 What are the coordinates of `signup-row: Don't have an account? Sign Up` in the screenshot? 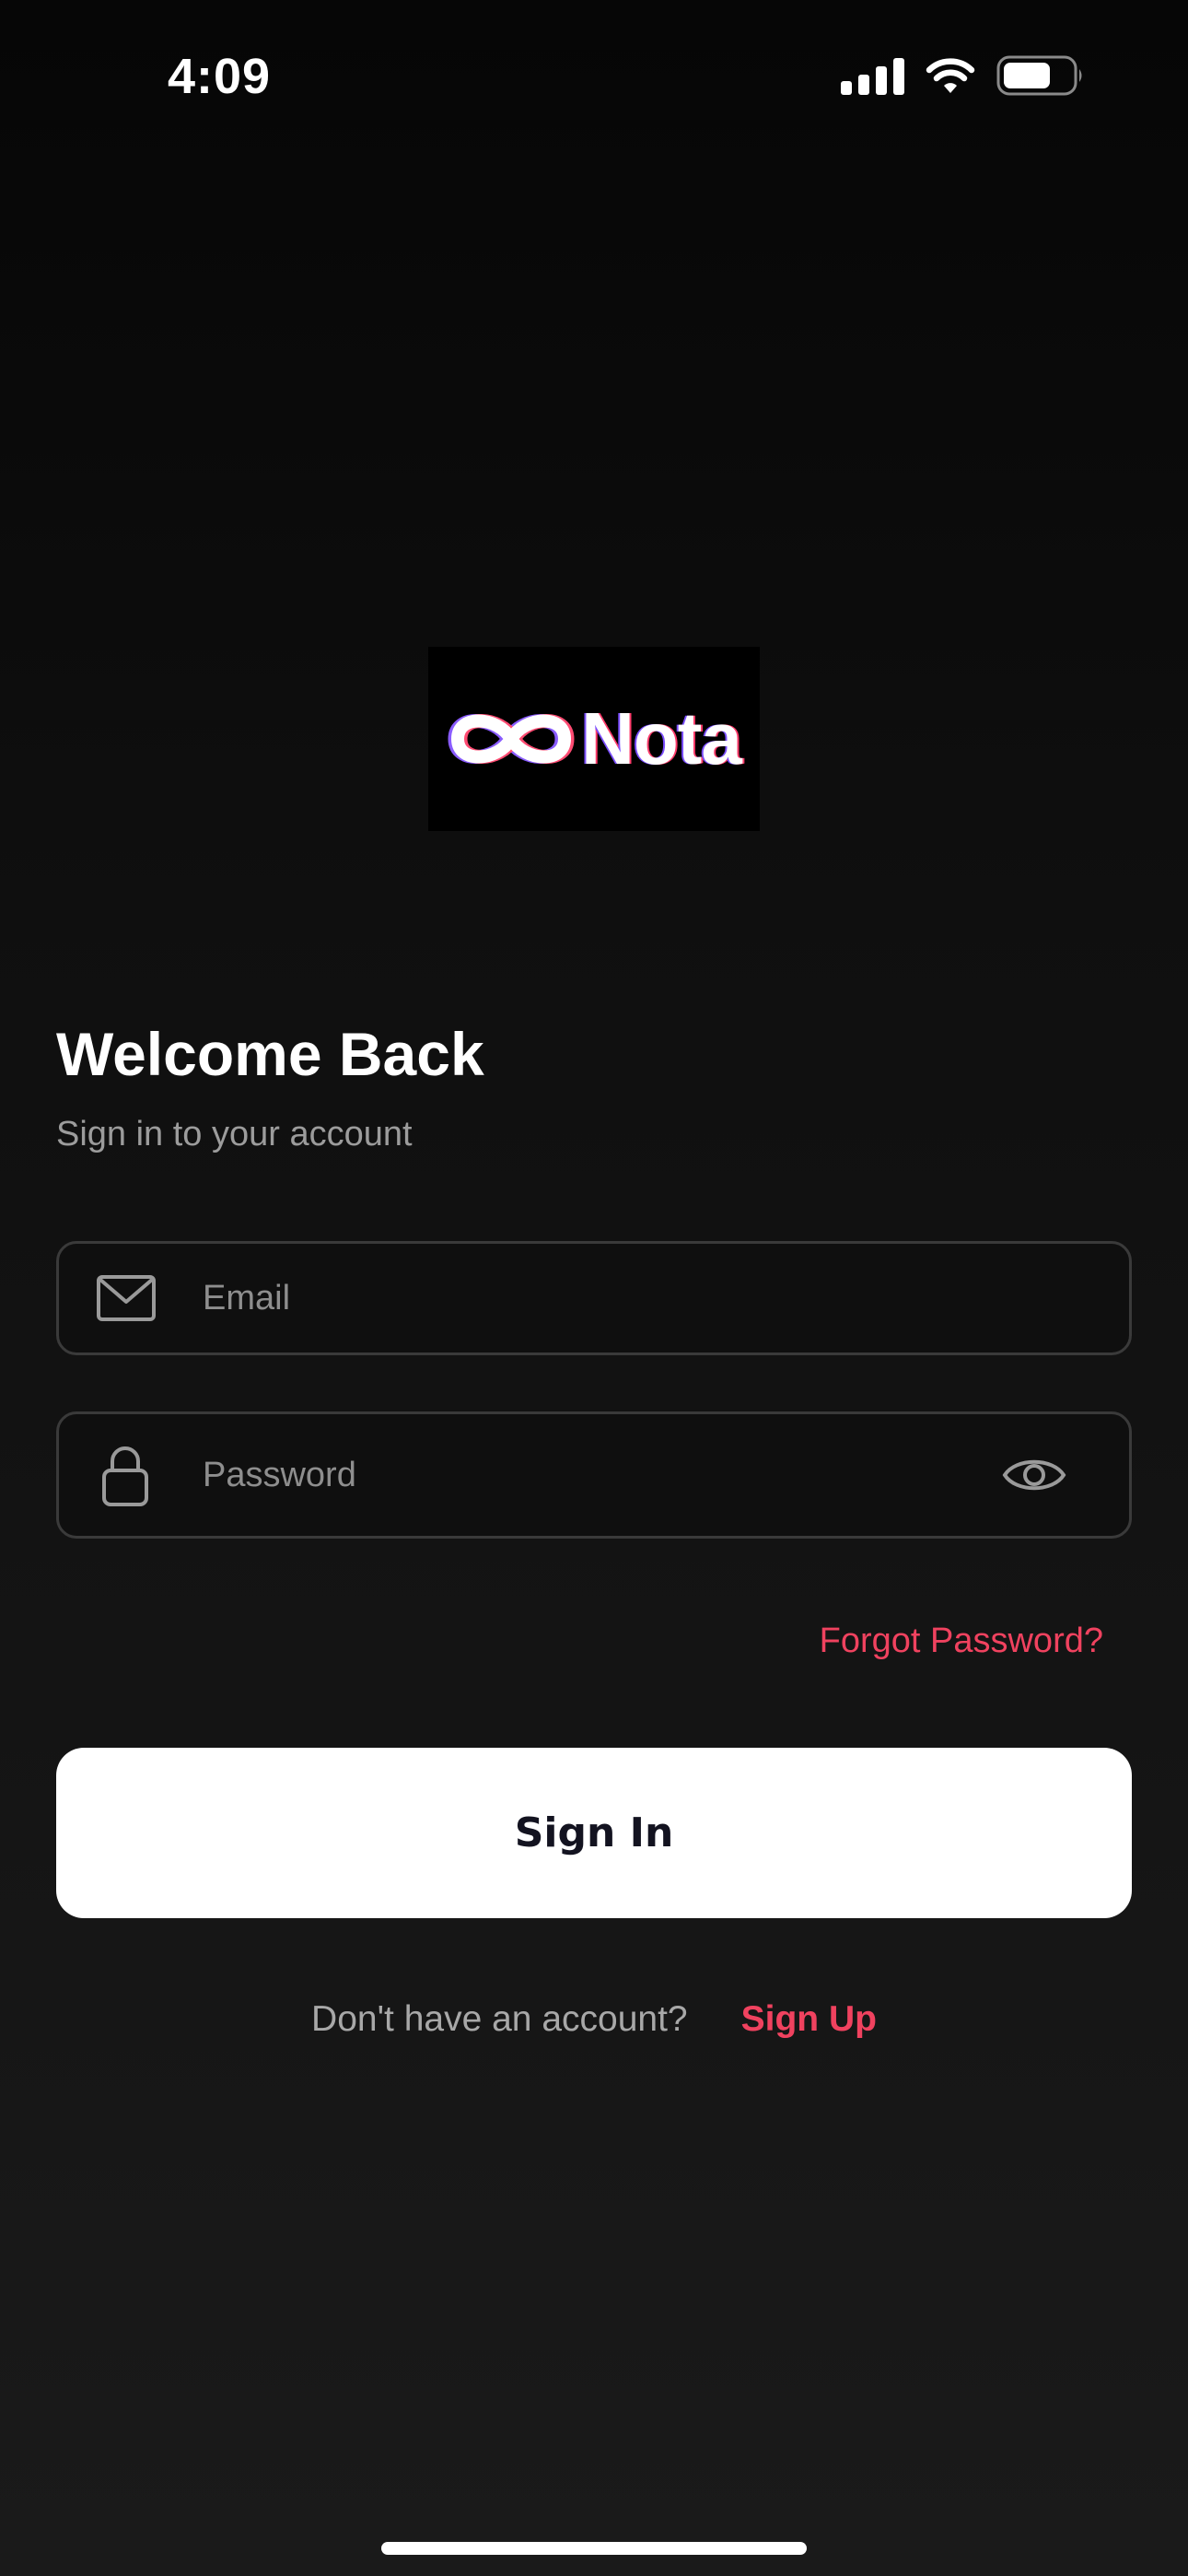 It's located at (594, 2019).